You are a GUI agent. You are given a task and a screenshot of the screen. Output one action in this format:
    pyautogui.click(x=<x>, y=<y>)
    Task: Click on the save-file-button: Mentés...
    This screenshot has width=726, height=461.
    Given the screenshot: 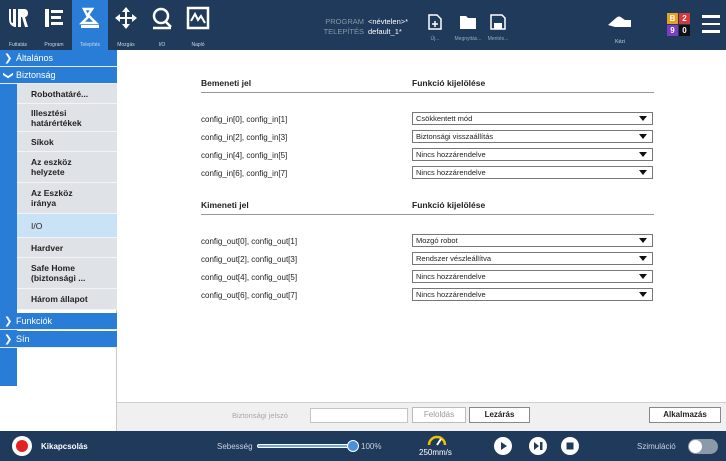 What is the action you would take?
    pyautogui.click(x=498, y=31)
    